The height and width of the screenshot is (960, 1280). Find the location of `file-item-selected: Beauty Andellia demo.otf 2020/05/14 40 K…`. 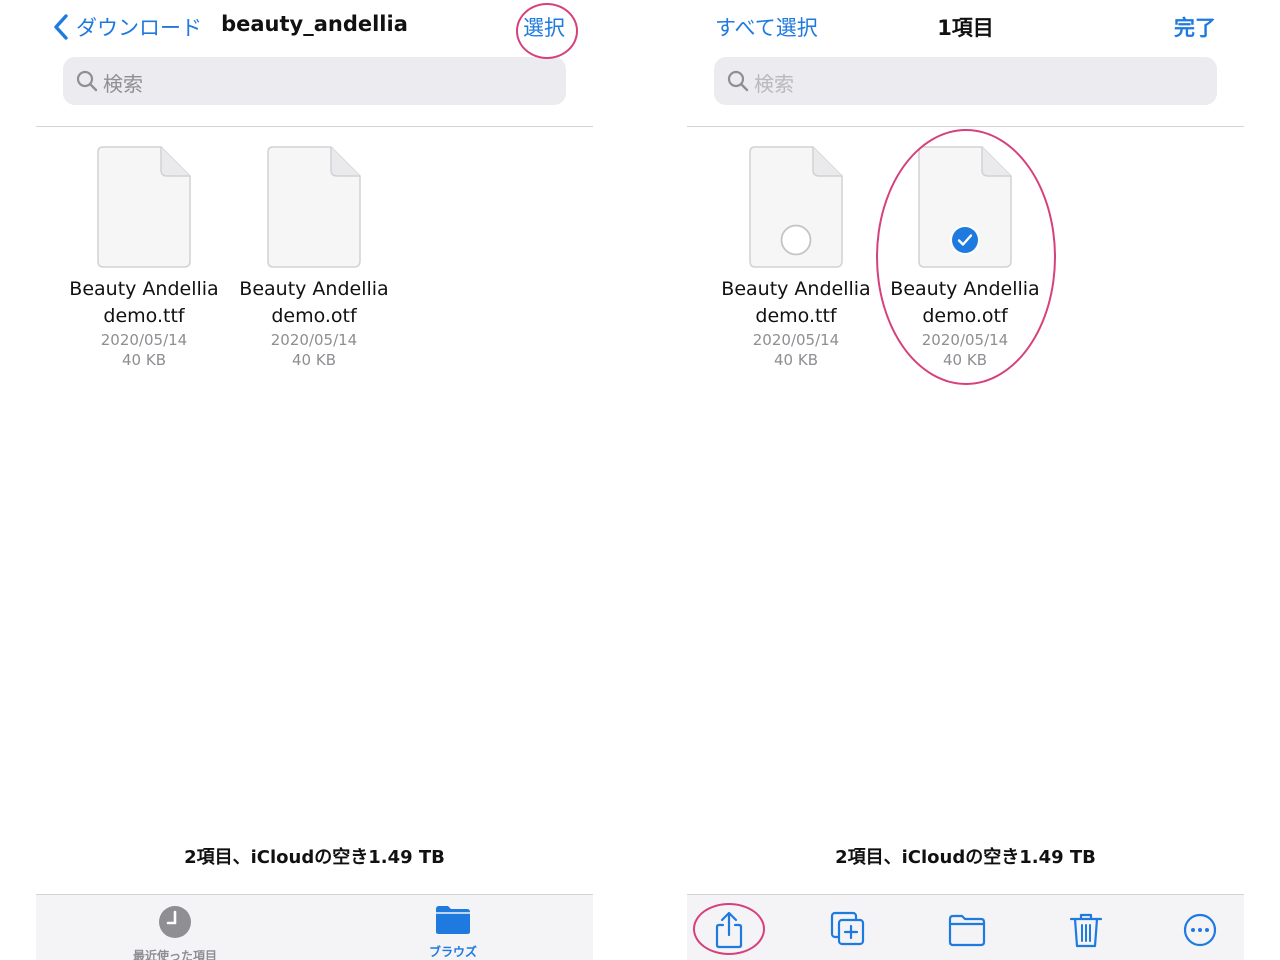

file-item-selected: Beauty Andellia demo.otf 2020/05/14 40 K… is located at coordinates (965, 258).